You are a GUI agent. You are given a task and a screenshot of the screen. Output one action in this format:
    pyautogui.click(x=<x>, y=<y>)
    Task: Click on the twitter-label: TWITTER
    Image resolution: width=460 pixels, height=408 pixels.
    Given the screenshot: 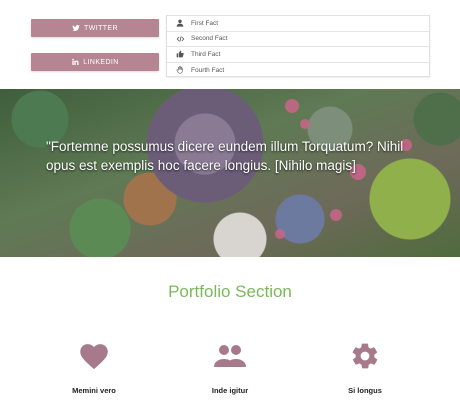 What is the action you would take?
    pyautogui.click(x=101, y=28)
    